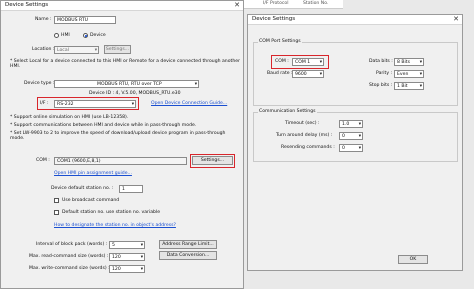 The image size is (474, 289). Describe the element at coordinates (72, 244) in the screenshot. I see `interval-label: Interval of block pack (words) :` at that location.